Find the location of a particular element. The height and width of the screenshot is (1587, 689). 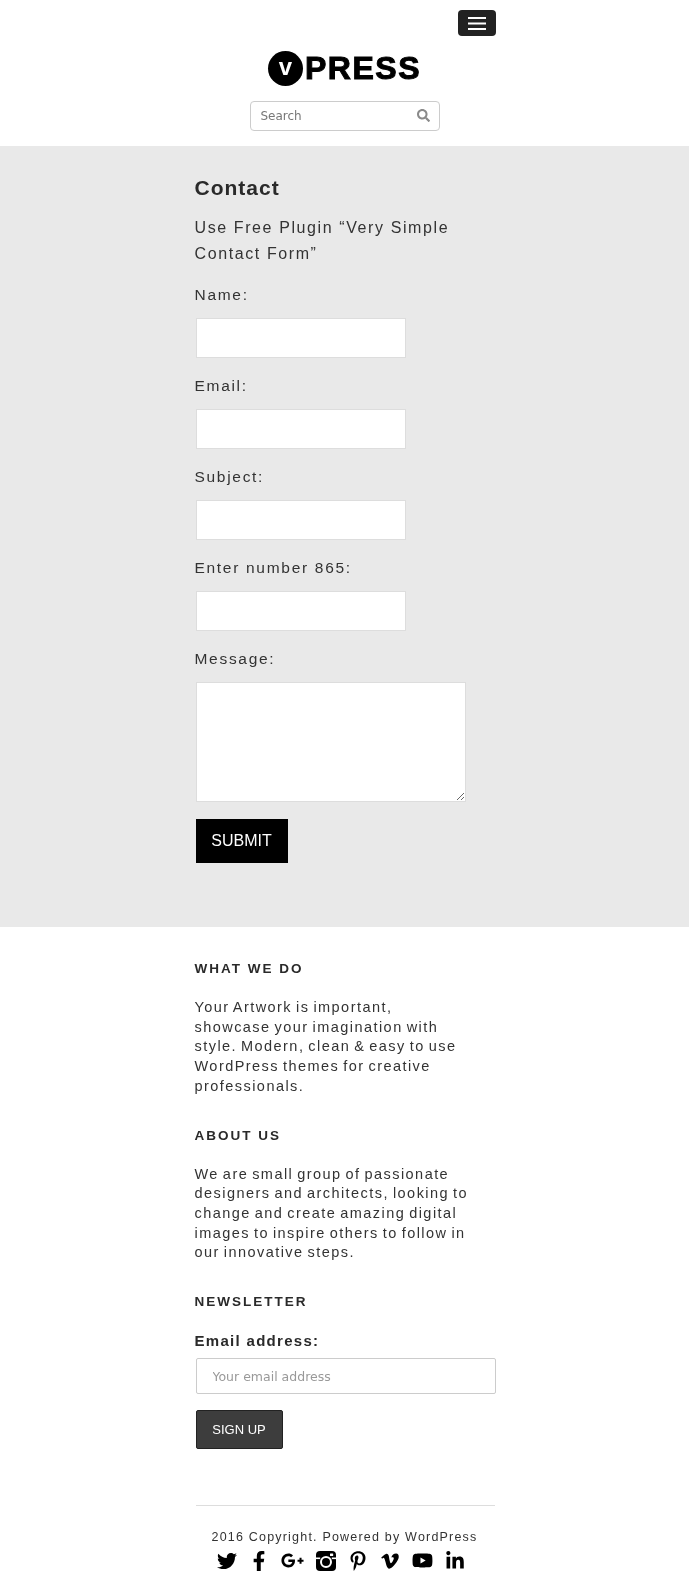

twitter-icon is located at coordinates (226, 1560).